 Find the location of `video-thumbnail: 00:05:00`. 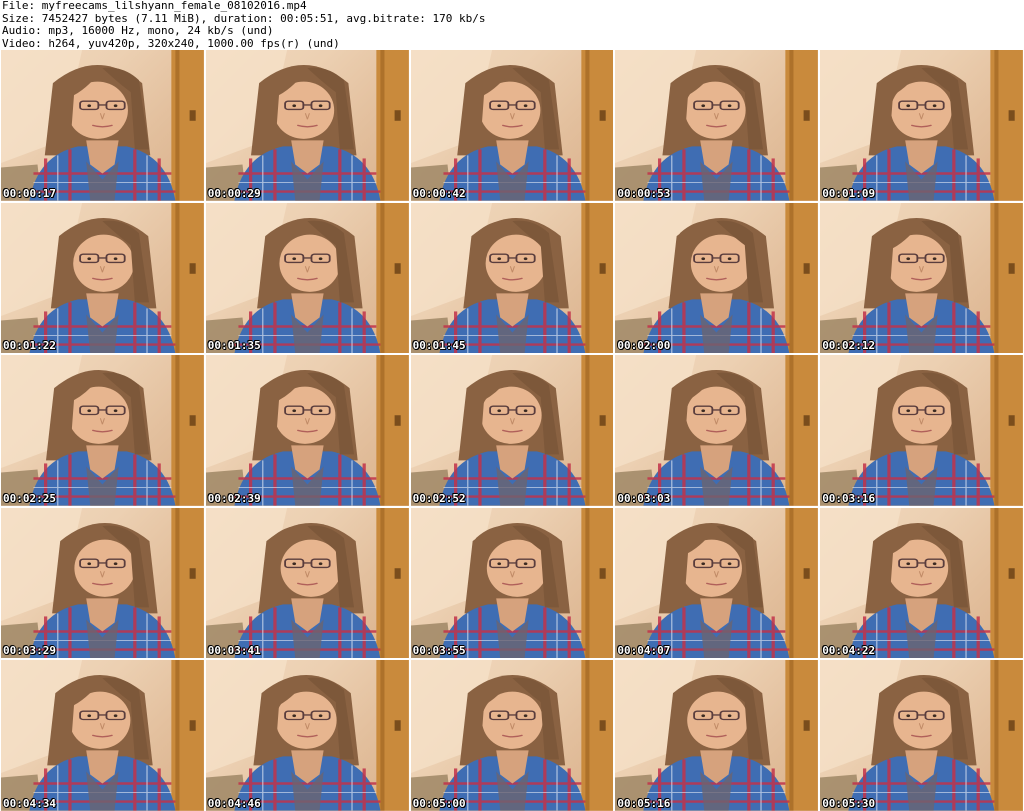

video-thumbnail: 00:05:00 is located at coordinates (512, 735).